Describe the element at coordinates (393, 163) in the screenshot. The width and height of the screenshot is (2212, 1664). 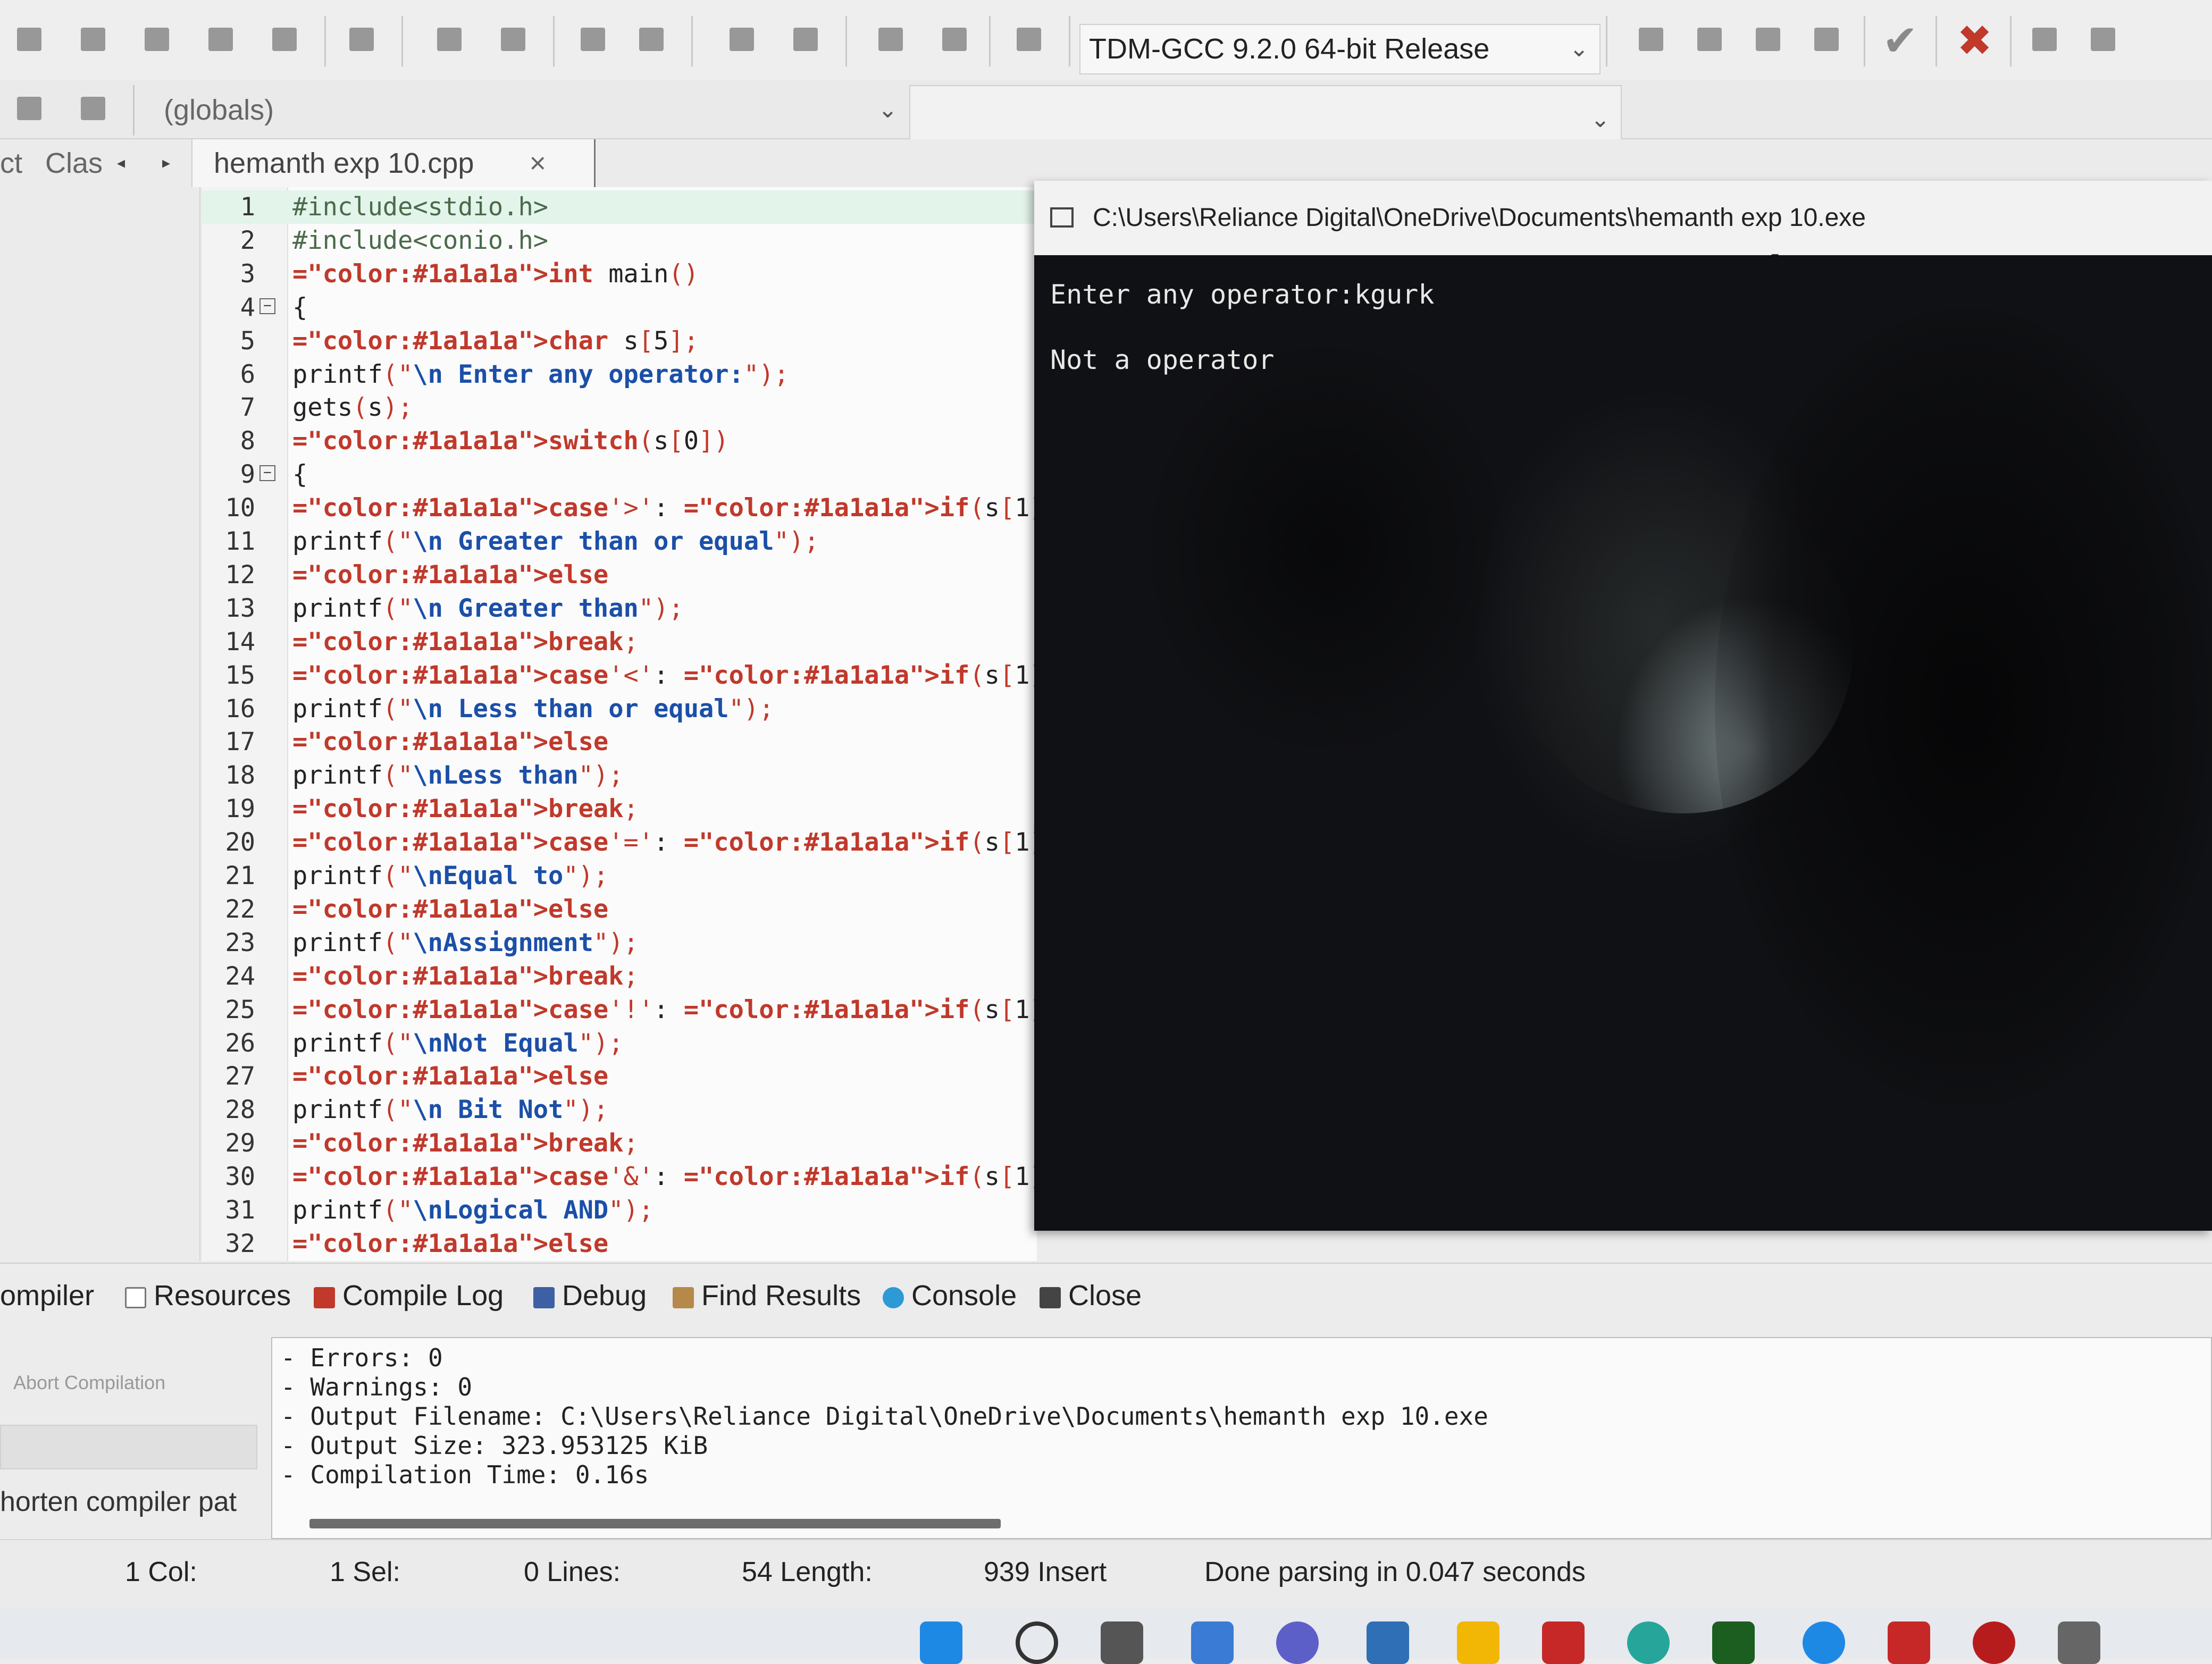
I see `file-tab: hemanth exp 10.cpp ×` at that location.